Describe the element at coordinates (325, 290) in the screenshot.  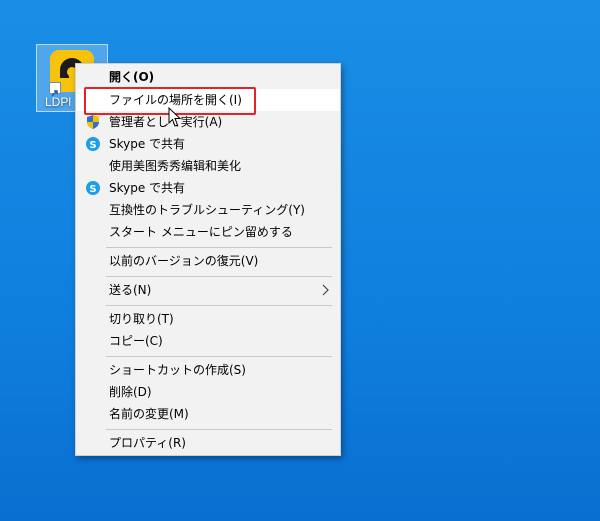
I see `chevron-right-icon` at that location.